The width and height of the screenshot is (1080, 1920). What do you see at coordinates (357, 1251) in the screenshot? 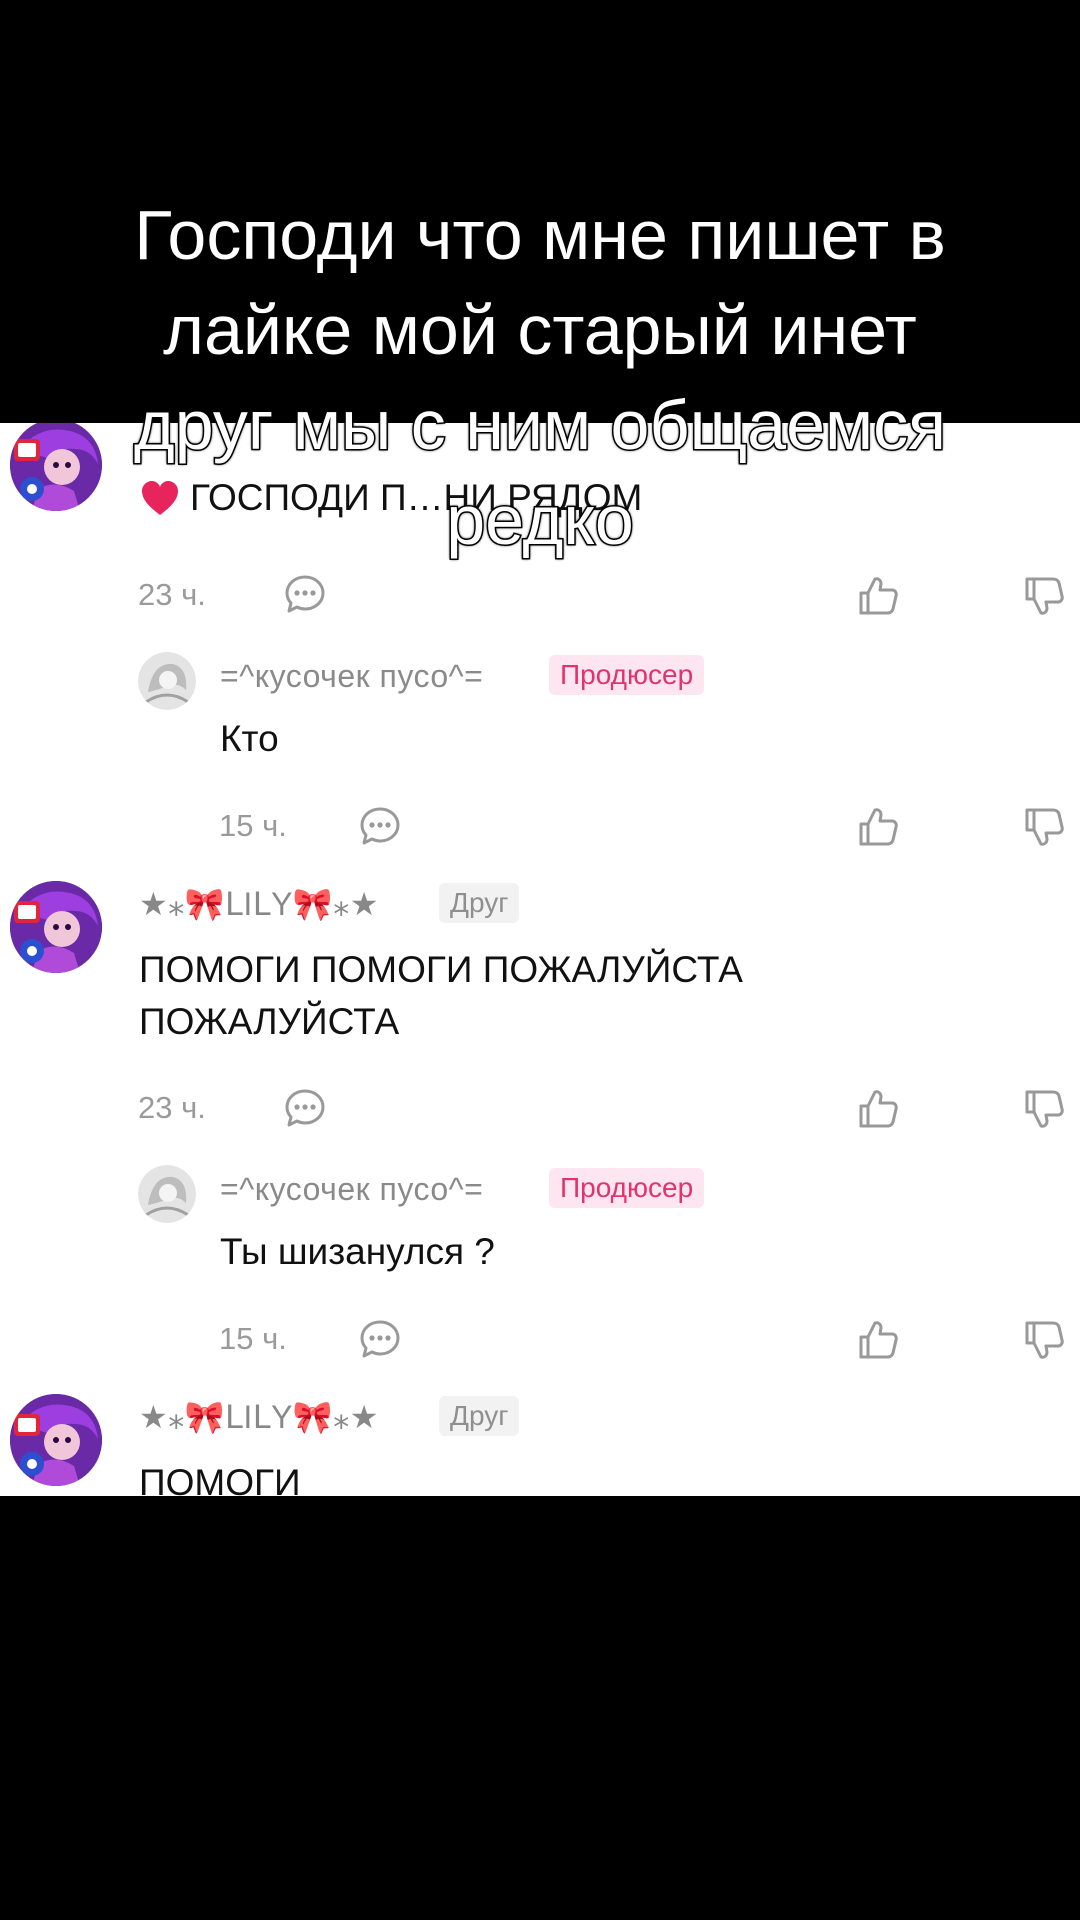
I see `comment-text: Ты шизанулся ?` at bounding box center [357, 1251].